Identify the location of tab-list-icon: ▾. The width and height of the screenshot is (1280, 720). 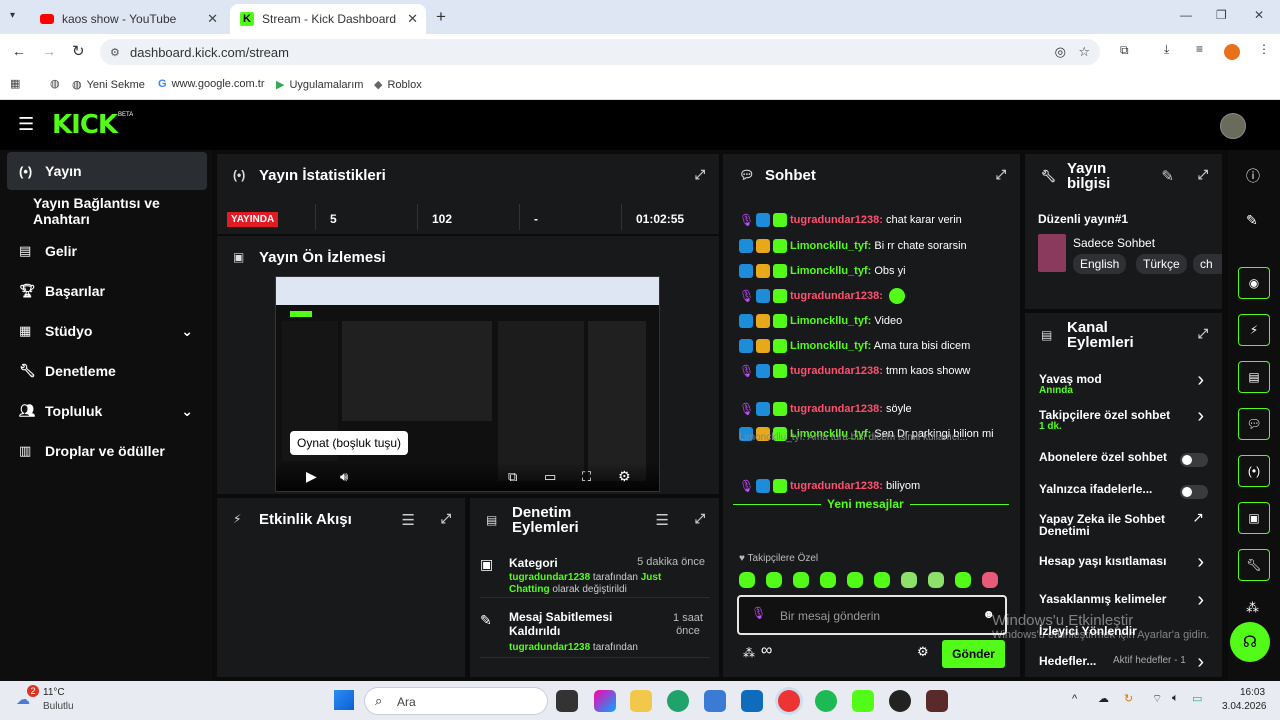
(12, 15).